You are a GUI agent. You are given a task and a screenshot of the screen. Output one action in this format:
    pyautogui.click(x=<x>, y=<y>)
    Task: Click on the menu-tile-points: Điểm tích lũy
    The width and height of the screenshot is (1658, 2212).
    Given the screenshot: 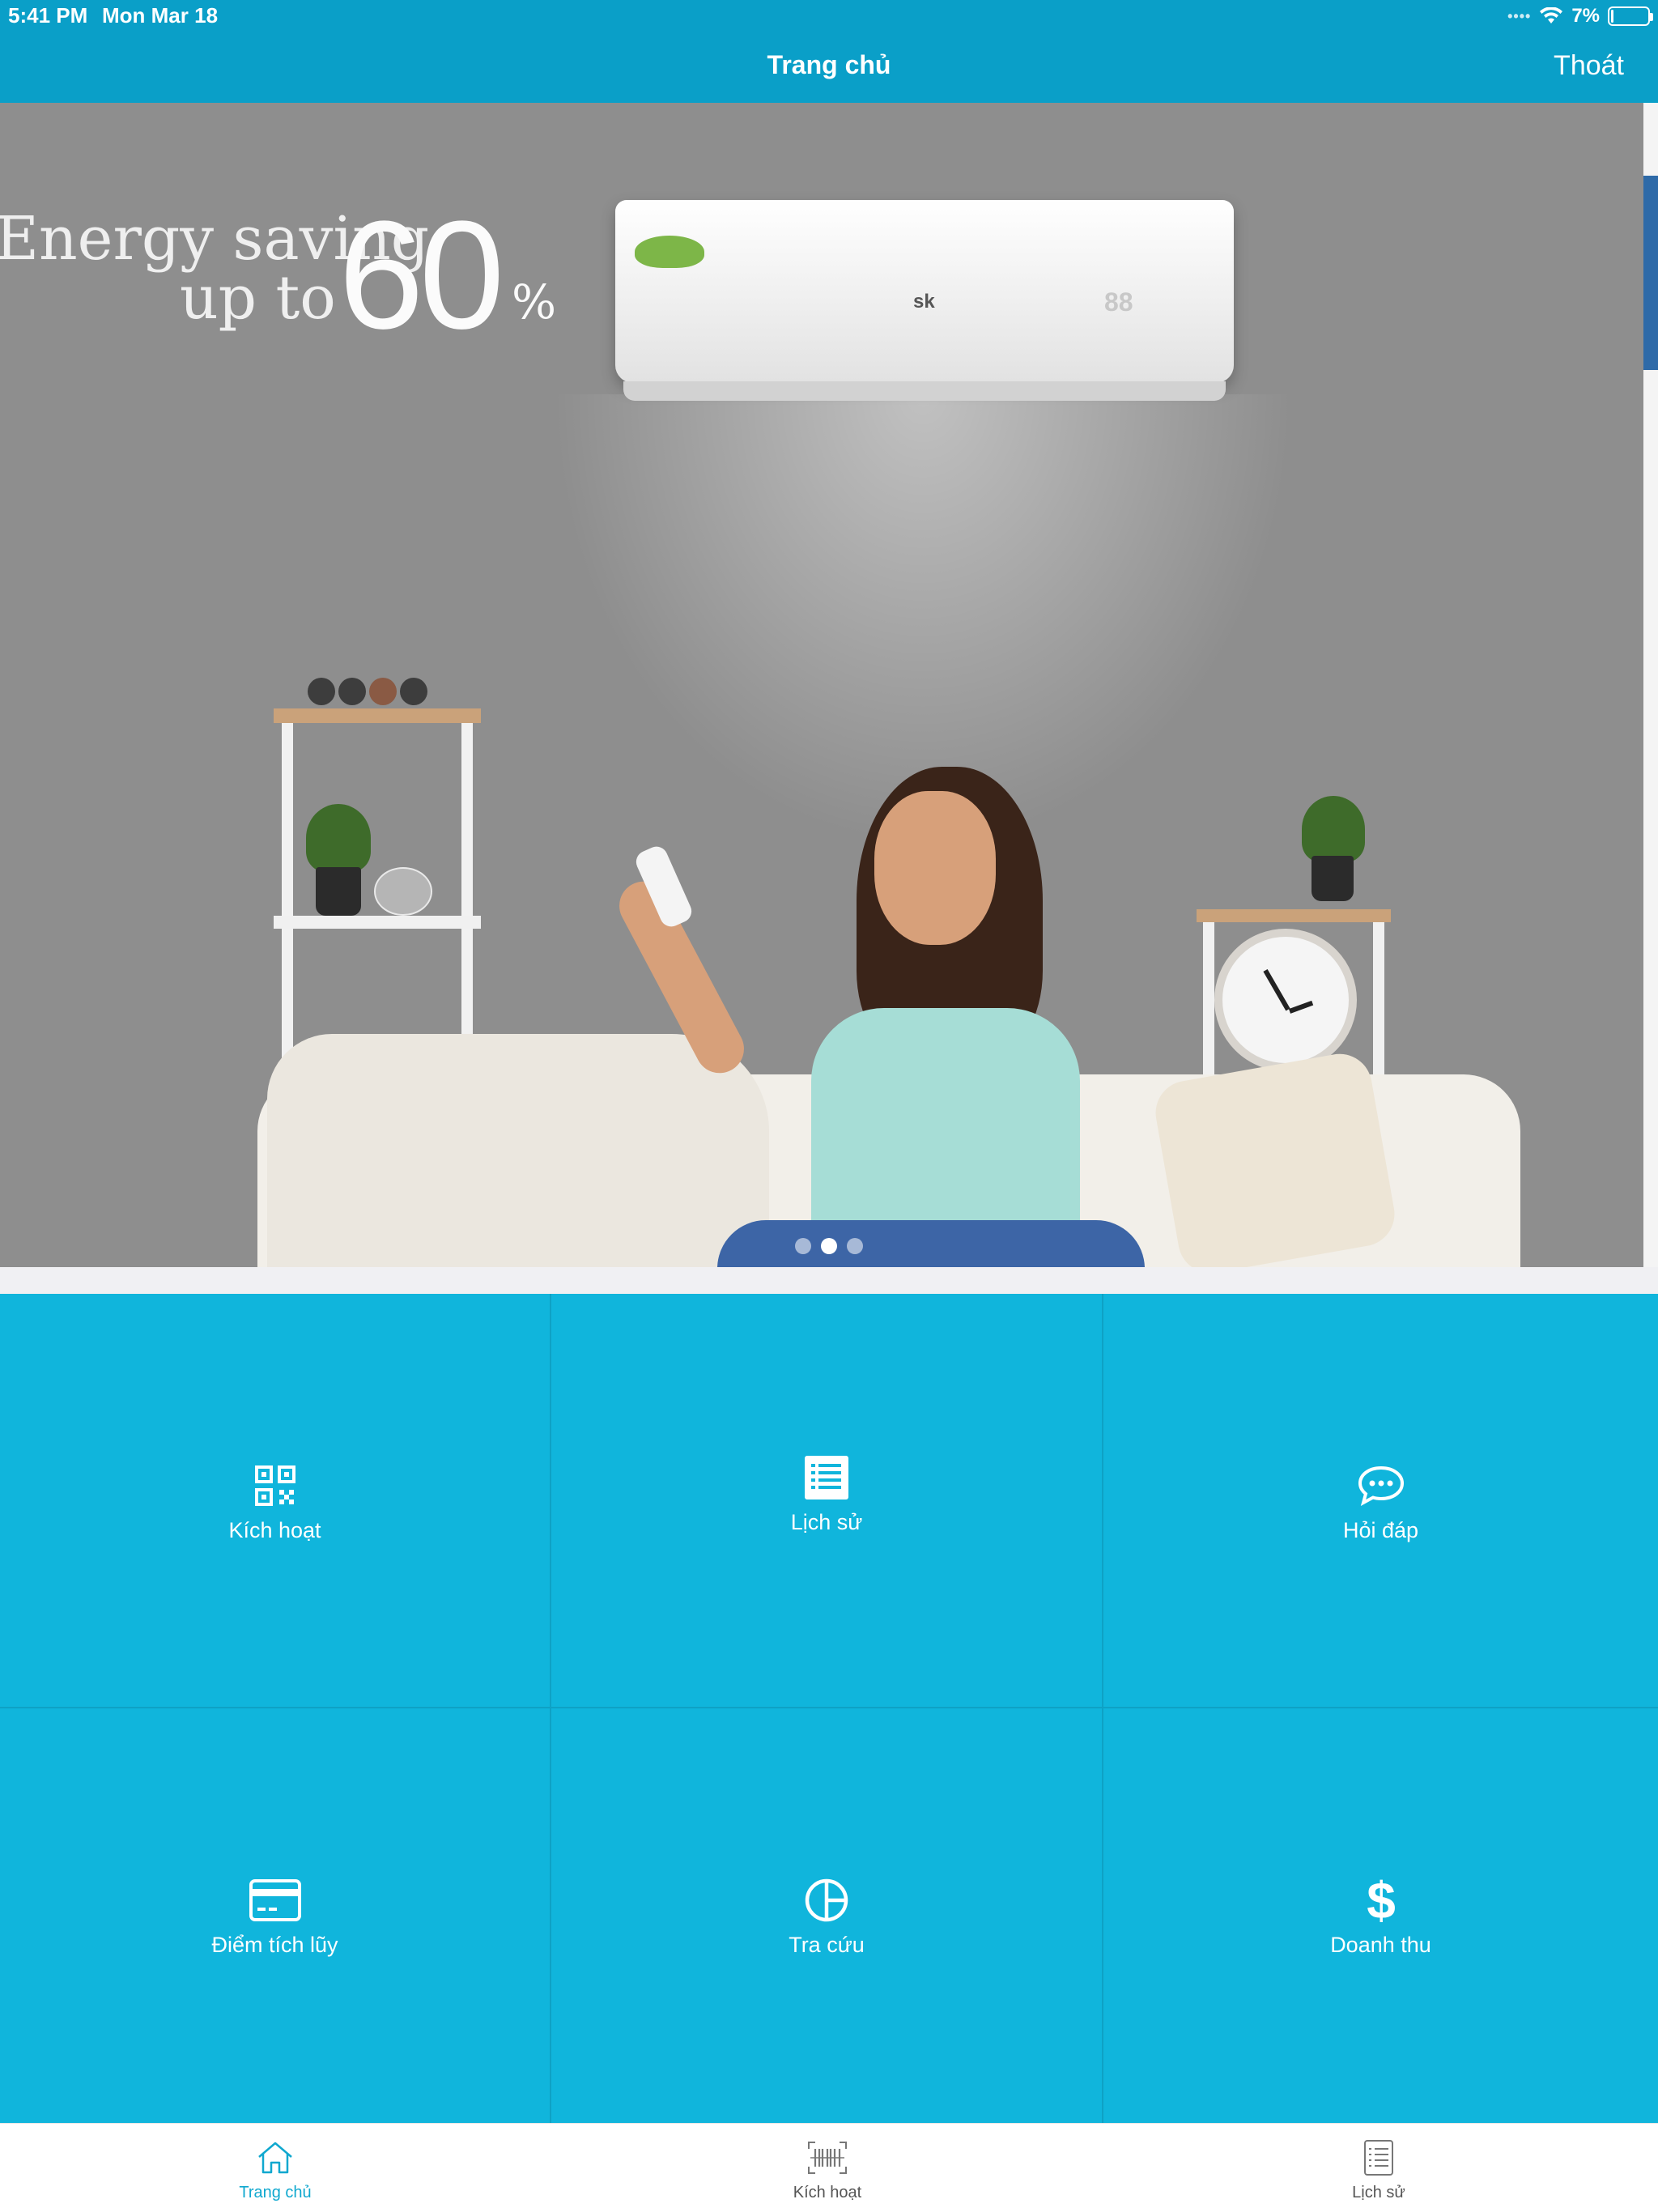 What is the action you would take?
    pyautogui.click(x=275, y=1915)
    